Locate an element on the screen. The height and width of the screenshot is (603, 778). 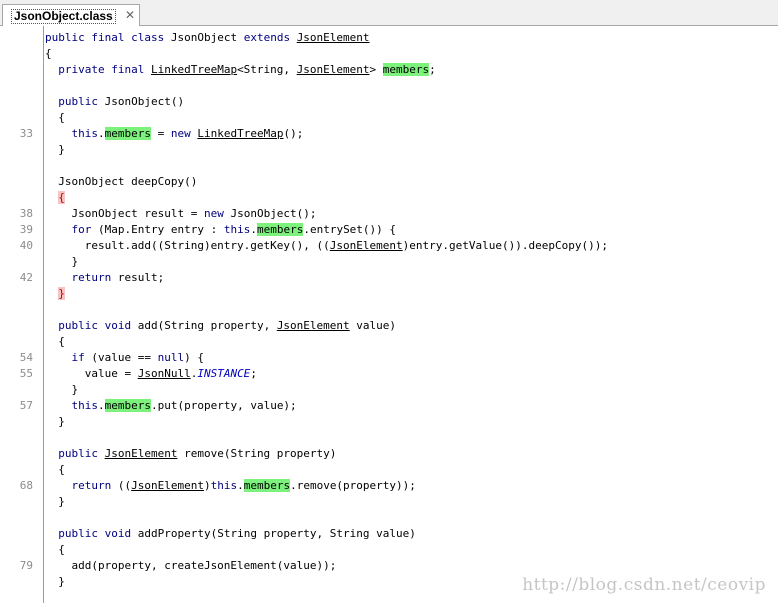
code-token: value = is located at coordinates (91, 373).